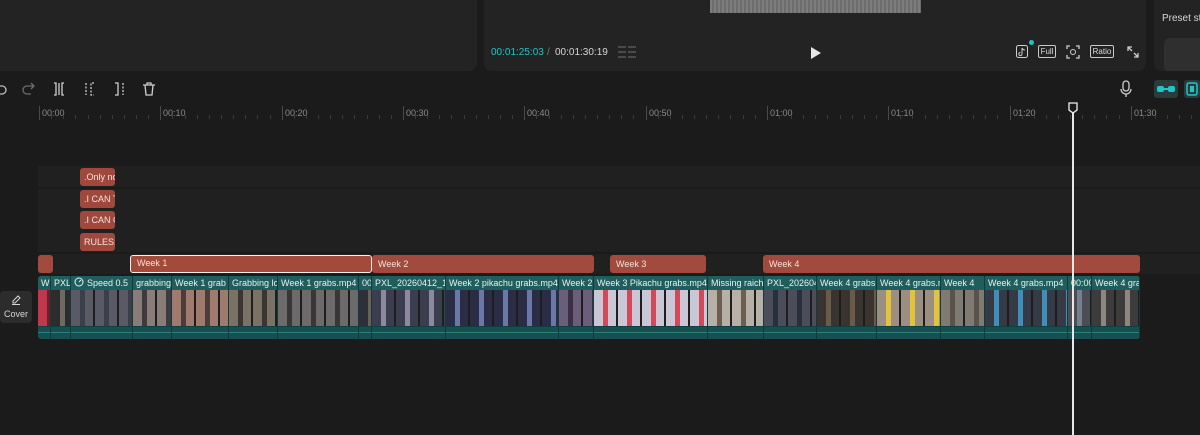 The image size is (1200, 435). What do you see at coordinates (576, 283) in the screenshot?
I see `video-clip-name: Week 2` at bounding box center [576, 283].